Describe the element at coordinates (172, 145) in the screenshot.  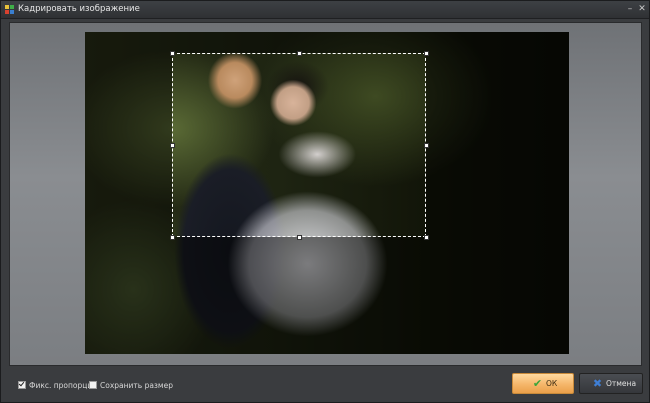
I see `crop-handle-left` at that location.